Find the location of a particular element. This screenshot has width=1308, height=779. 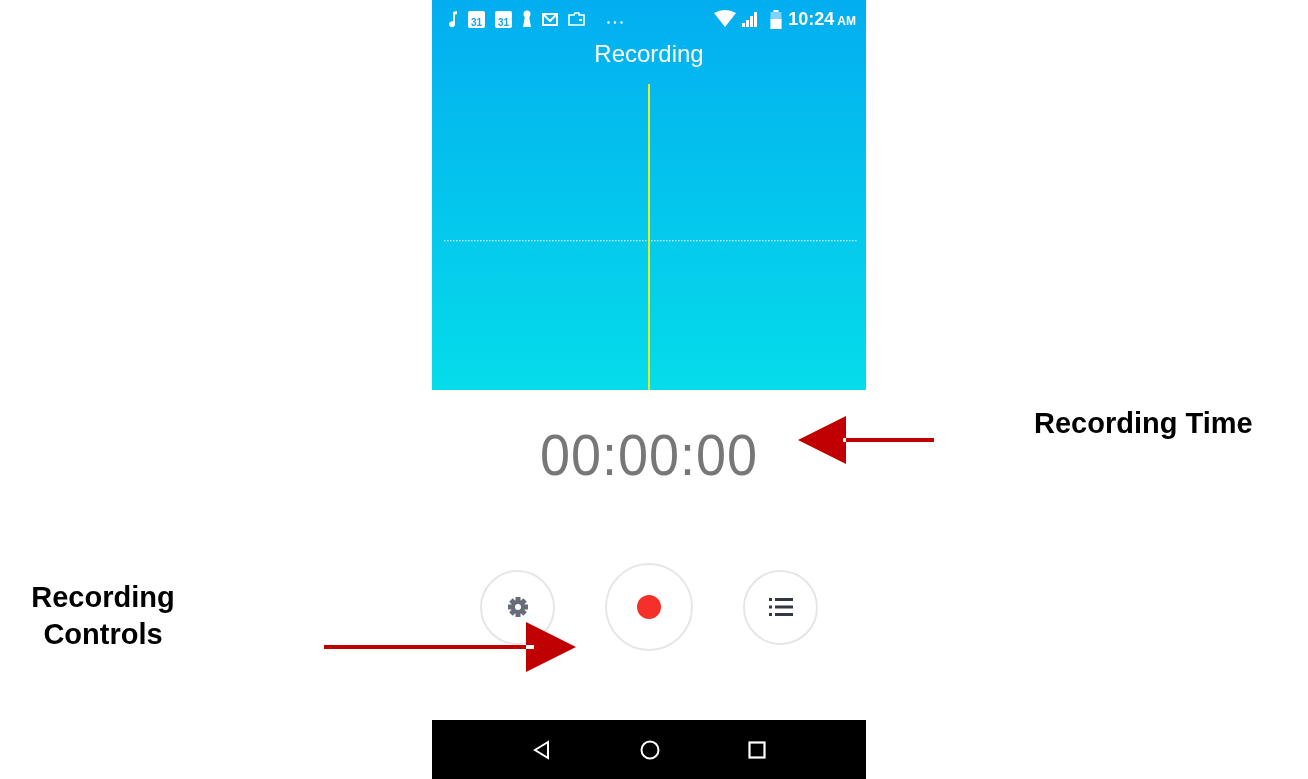

mail-icon is located at coordinates (550, 19).